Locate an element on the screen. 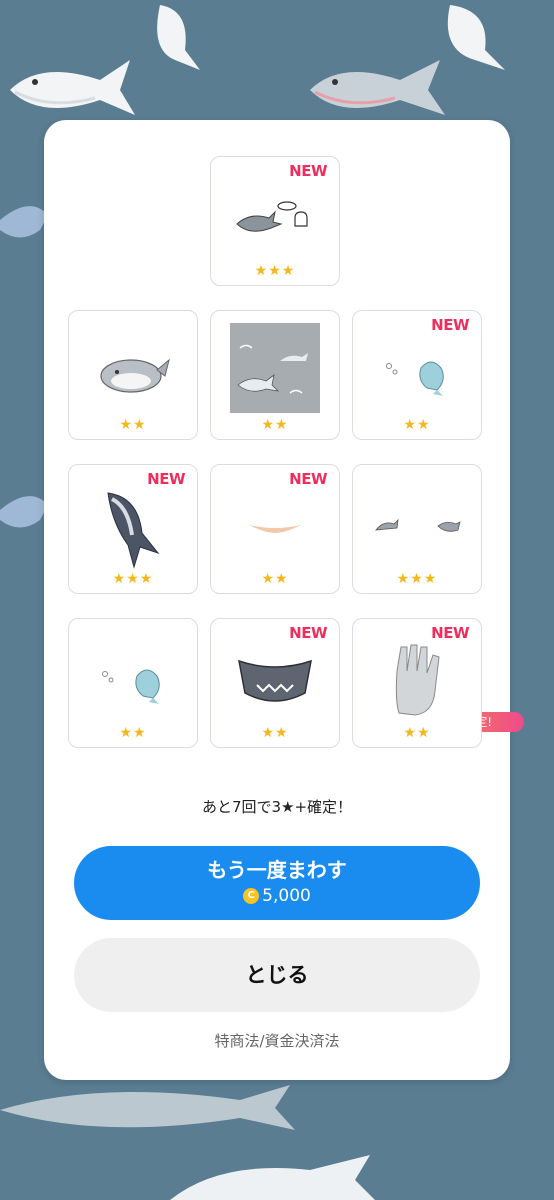  result-item-small-fish-pair: ★★★ is located at coordinates (417, 529).